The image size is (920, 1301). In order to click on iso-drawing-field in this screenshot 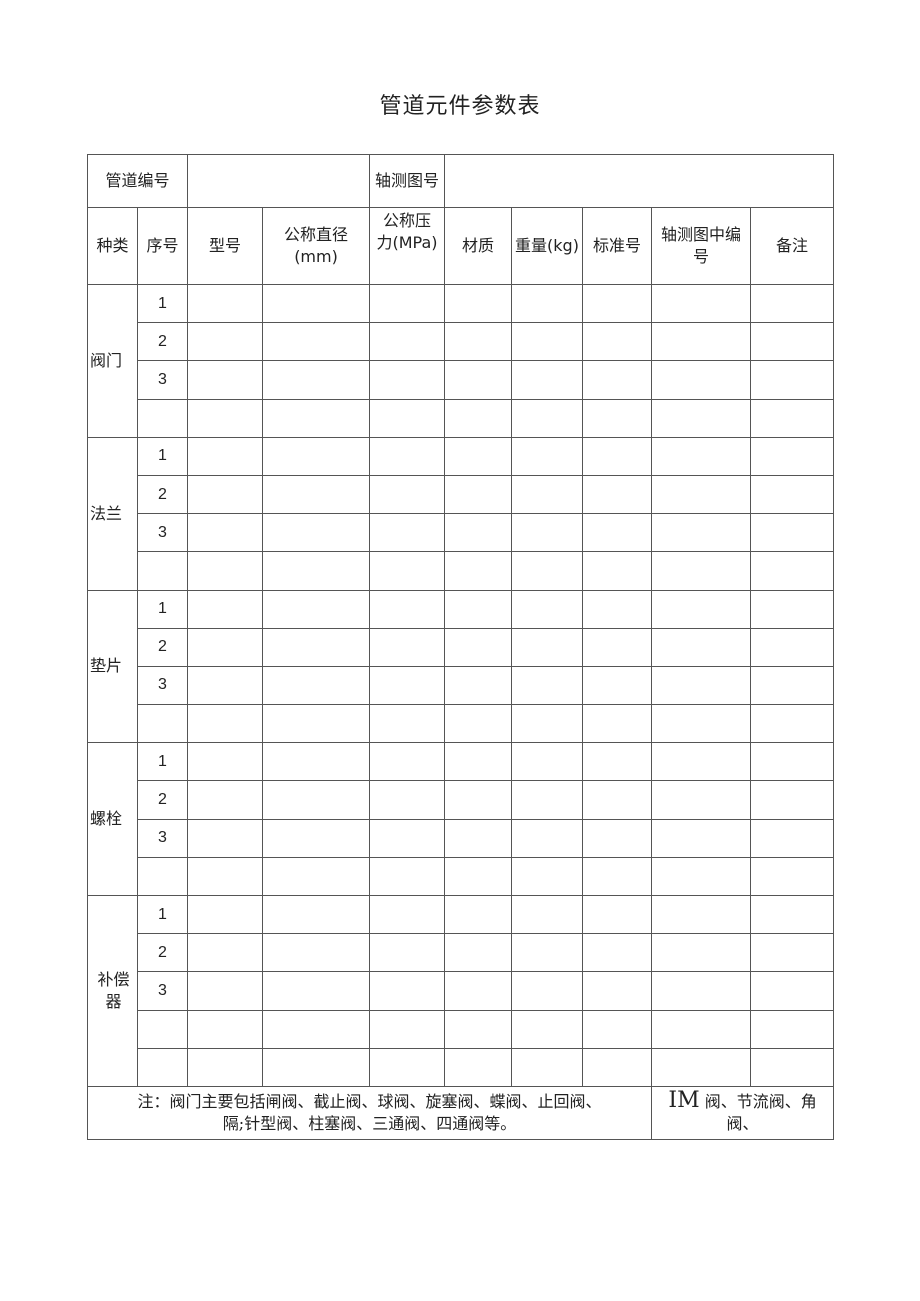, I will do `click(639, 181)`.